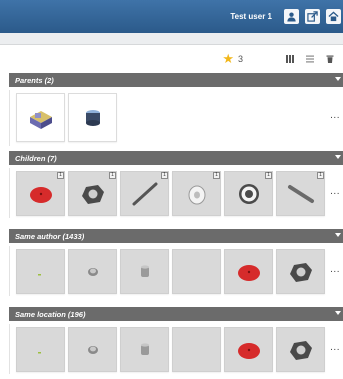 This screenshot has width=343, height=379. Describe the element at coordinates (333, 16) in the screenshot. I see `home-icon` at that location.